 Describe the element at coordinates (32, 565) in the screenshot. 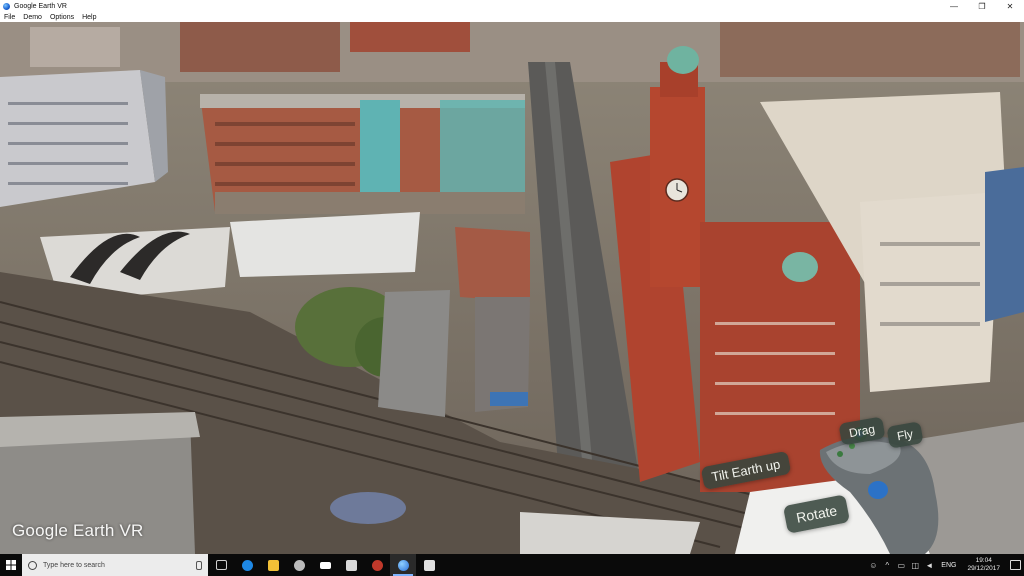

I see `search-icon` at that location.